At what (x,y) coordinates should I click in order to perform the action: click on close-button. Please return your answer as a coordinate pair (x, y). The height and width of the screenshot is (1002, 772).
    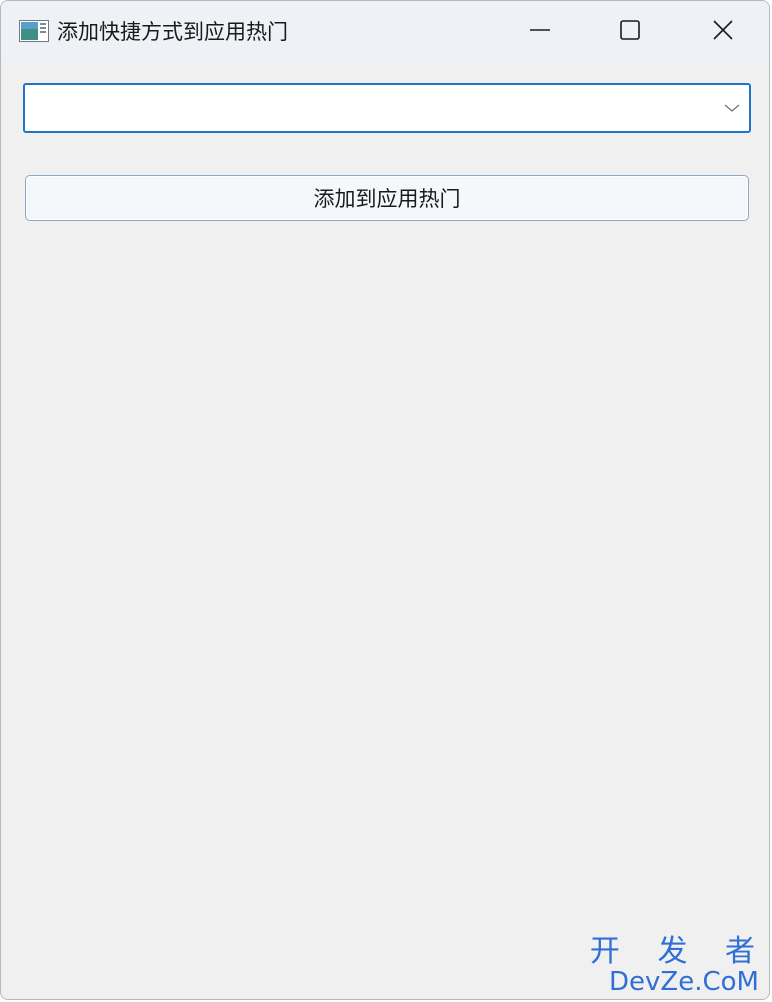
    Looking at the image, I should click on (723, 32).